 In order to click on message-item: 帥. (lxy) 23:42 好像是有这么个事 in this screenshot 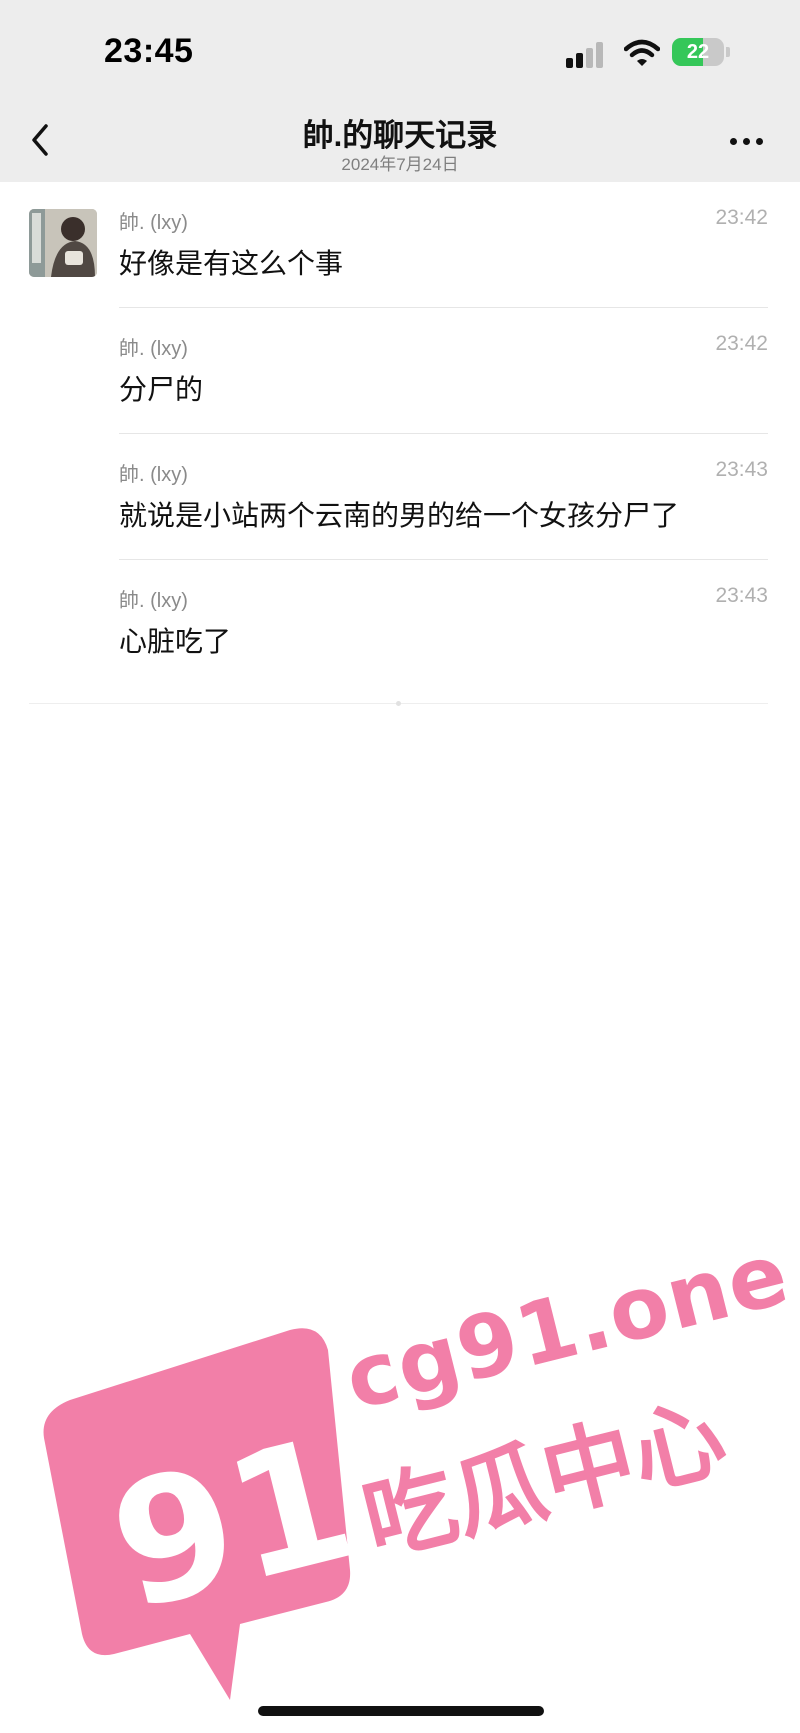, I will do `click(400, 245)`.